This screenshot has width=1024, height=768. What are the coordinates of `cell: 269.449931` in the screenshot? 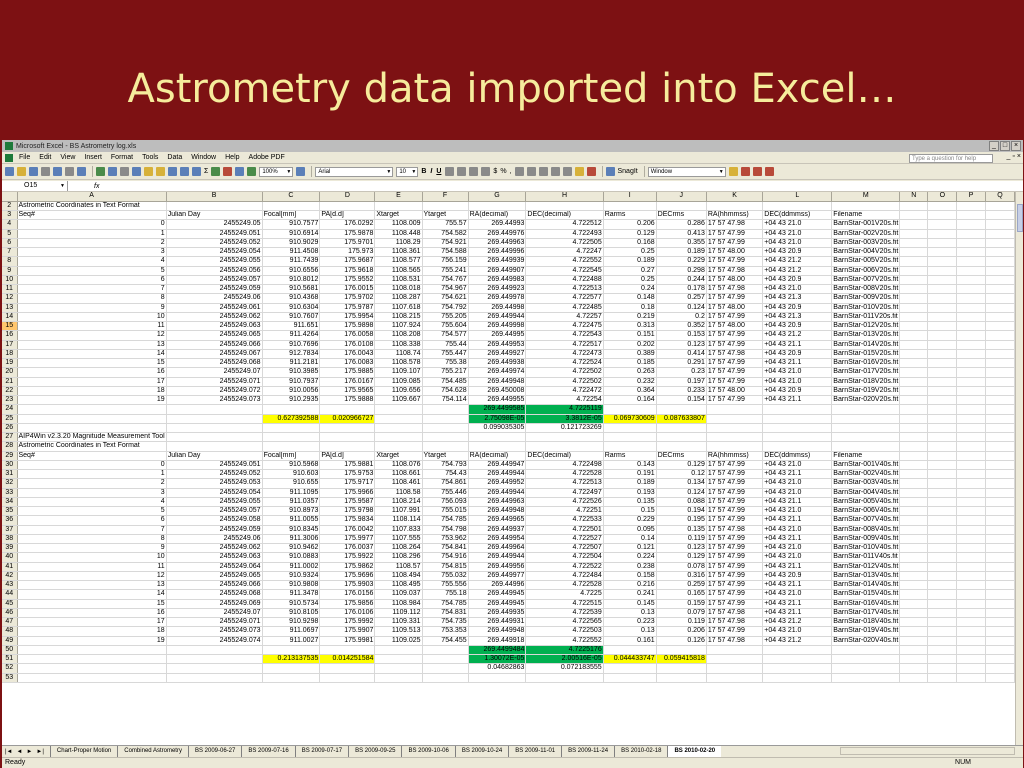 It's located at (497, 622).